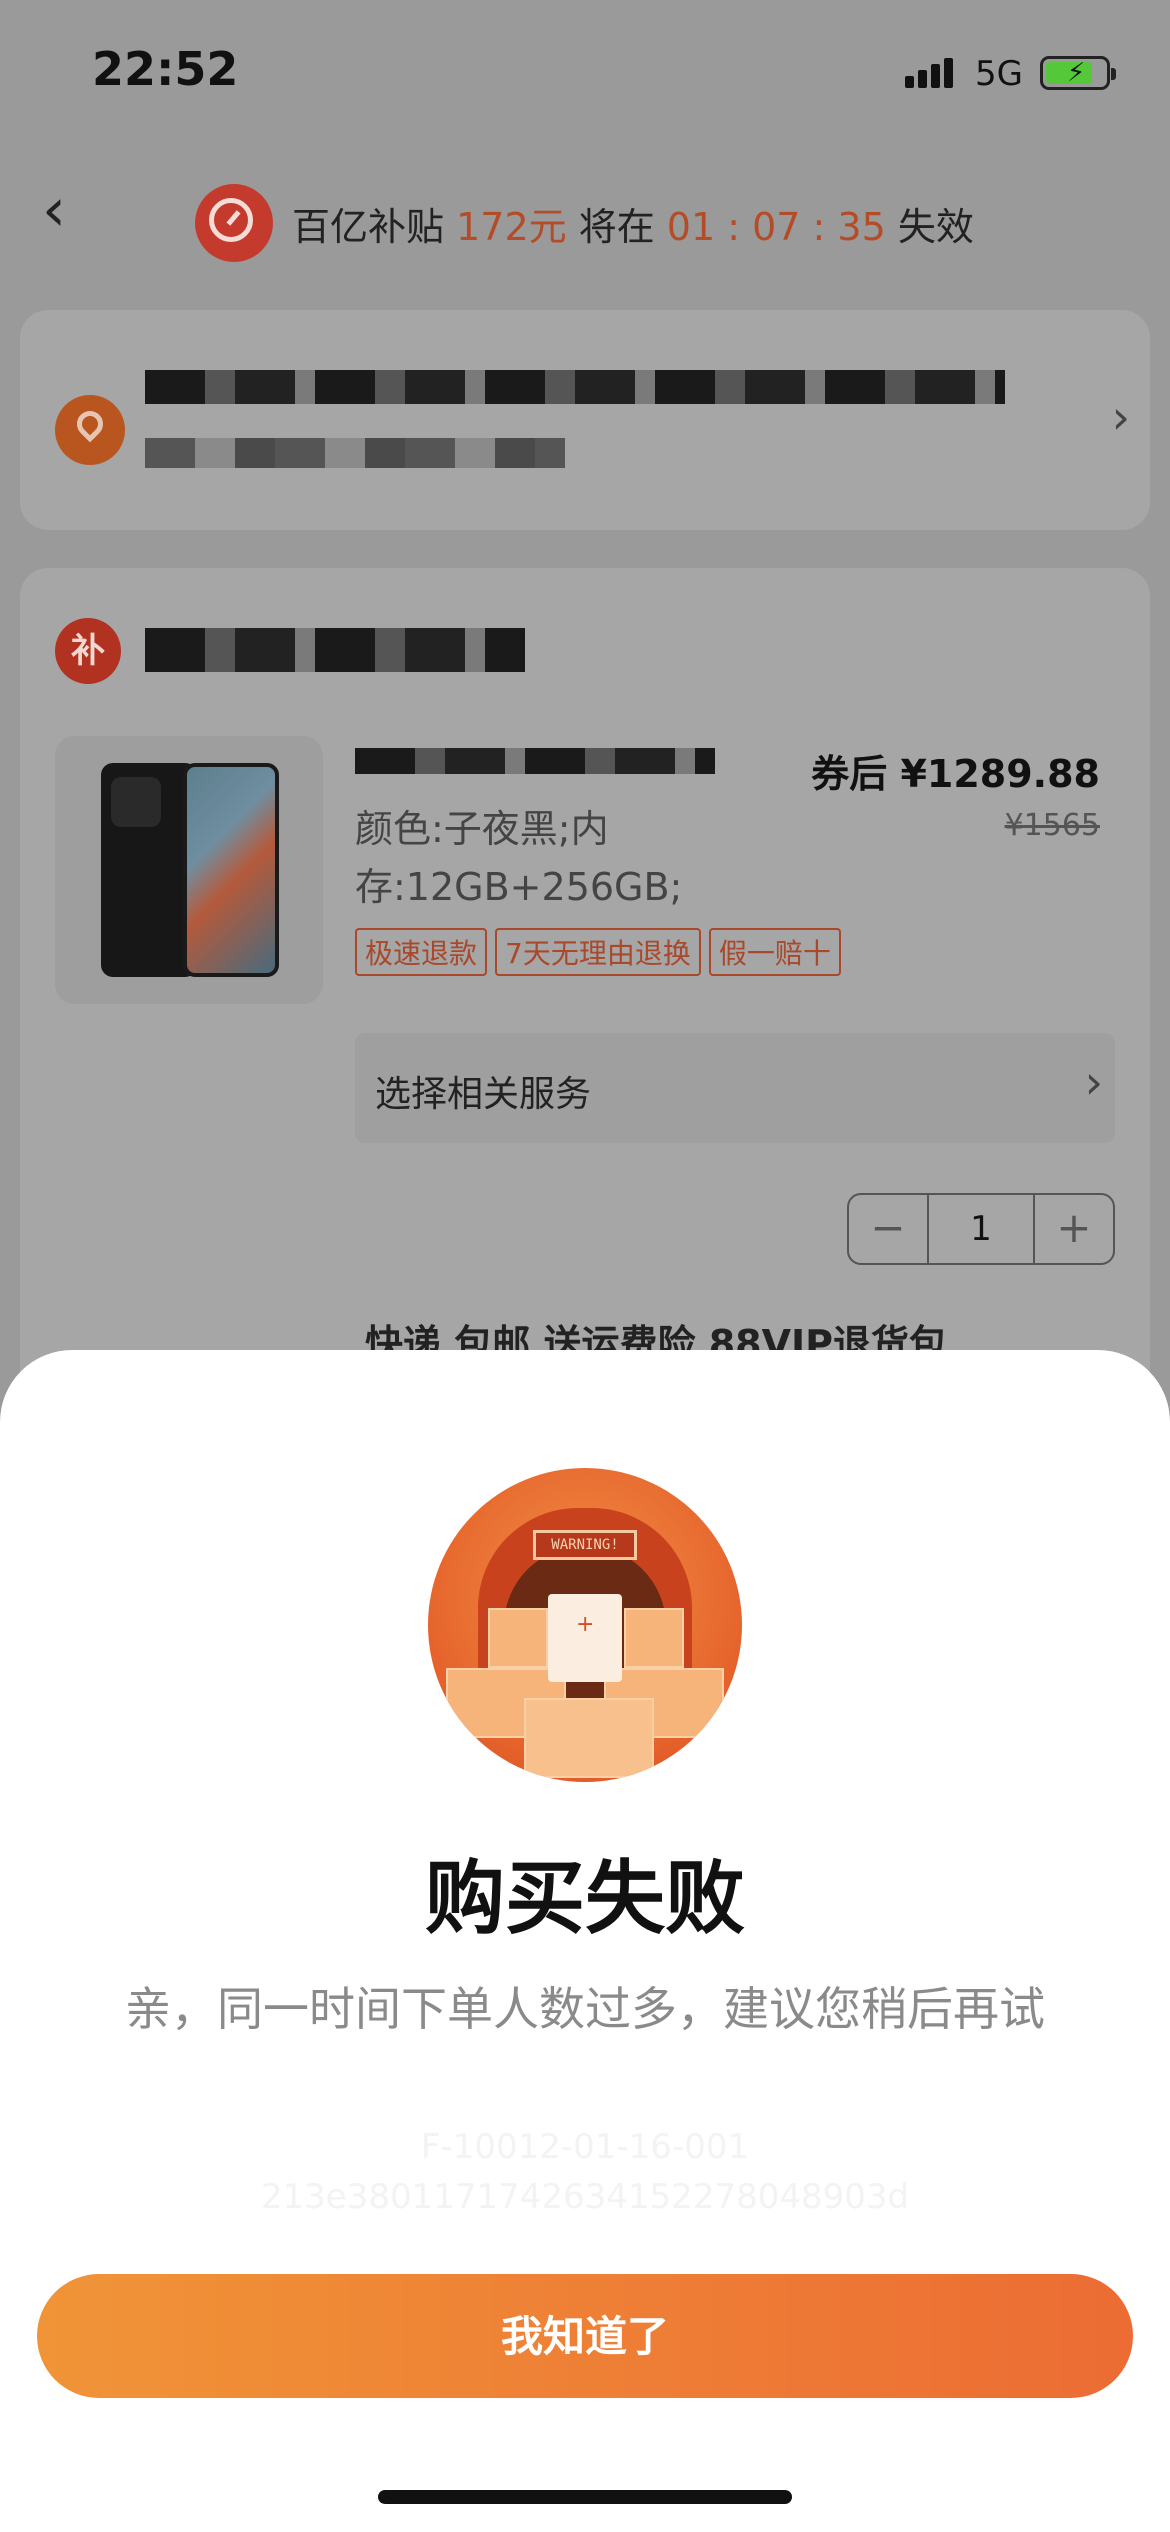  I want to click on price-value: ¥1289.88, so click(1000, 774).